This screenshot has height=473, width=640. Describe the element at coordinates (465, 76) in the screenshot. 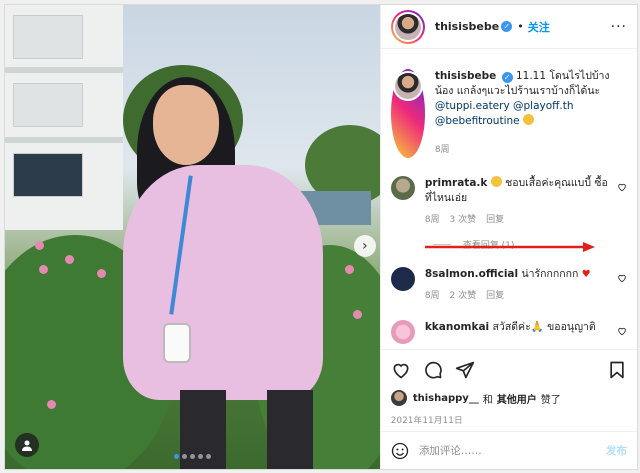

I see `caption-username: thisisbebe` at that location.